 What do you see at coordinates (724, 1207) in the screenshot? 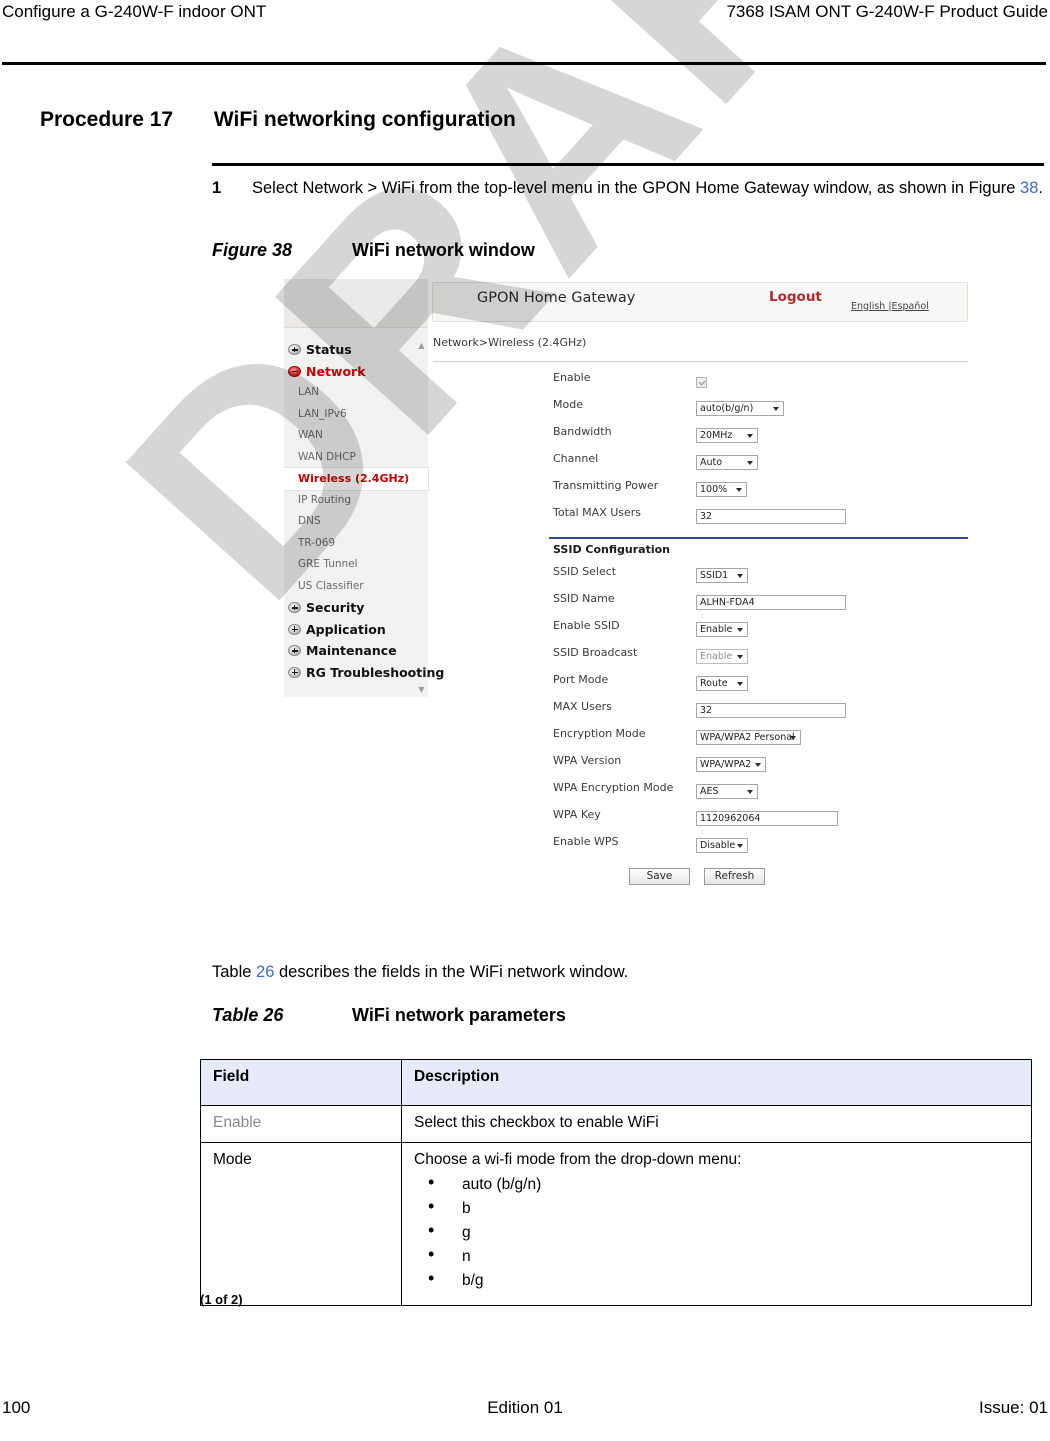
I see `list-item: b` at bounding box center [724, 1207].